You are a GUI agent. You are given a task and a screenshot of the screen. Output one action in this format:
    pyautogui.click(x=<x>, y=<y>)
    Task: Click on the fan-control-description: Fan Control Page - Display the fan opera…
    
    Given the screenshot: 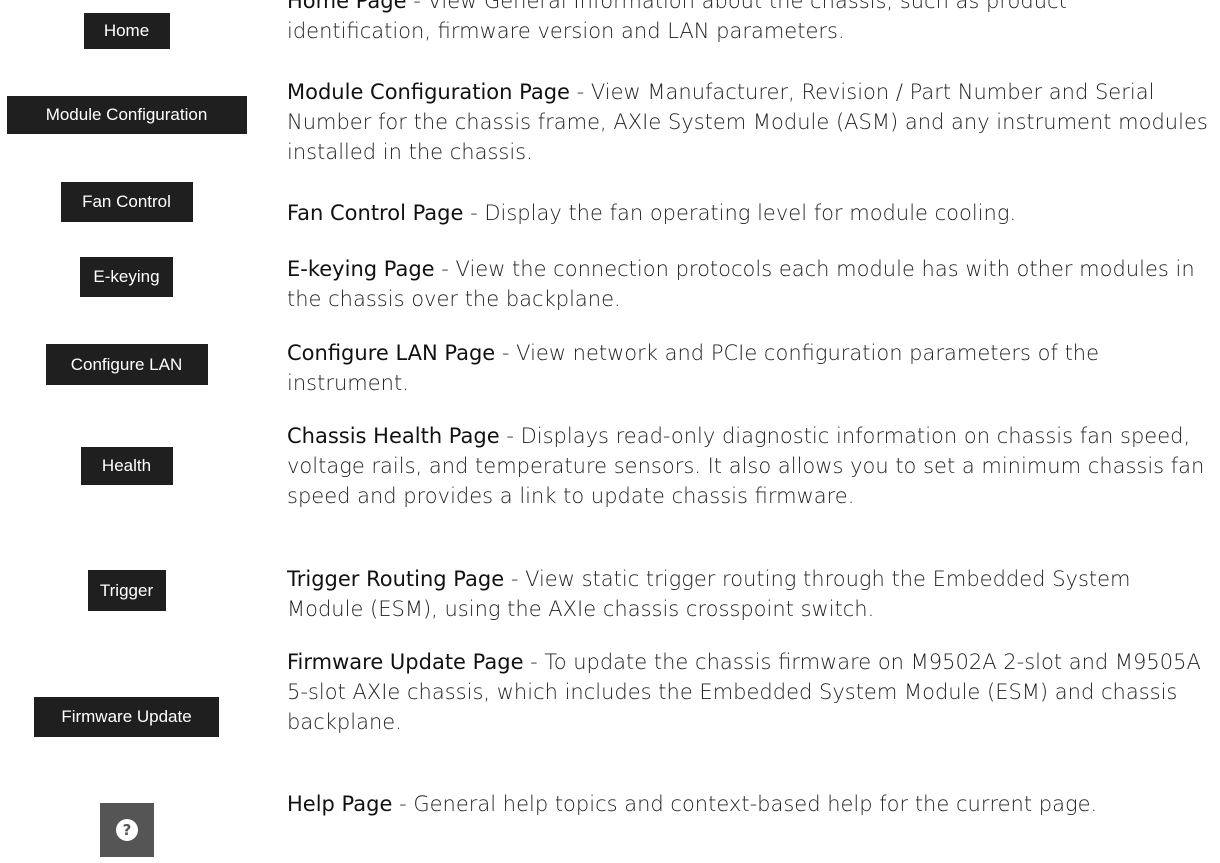 What is the action you would take?
    pyautogui.click(x=748, y=213)
    